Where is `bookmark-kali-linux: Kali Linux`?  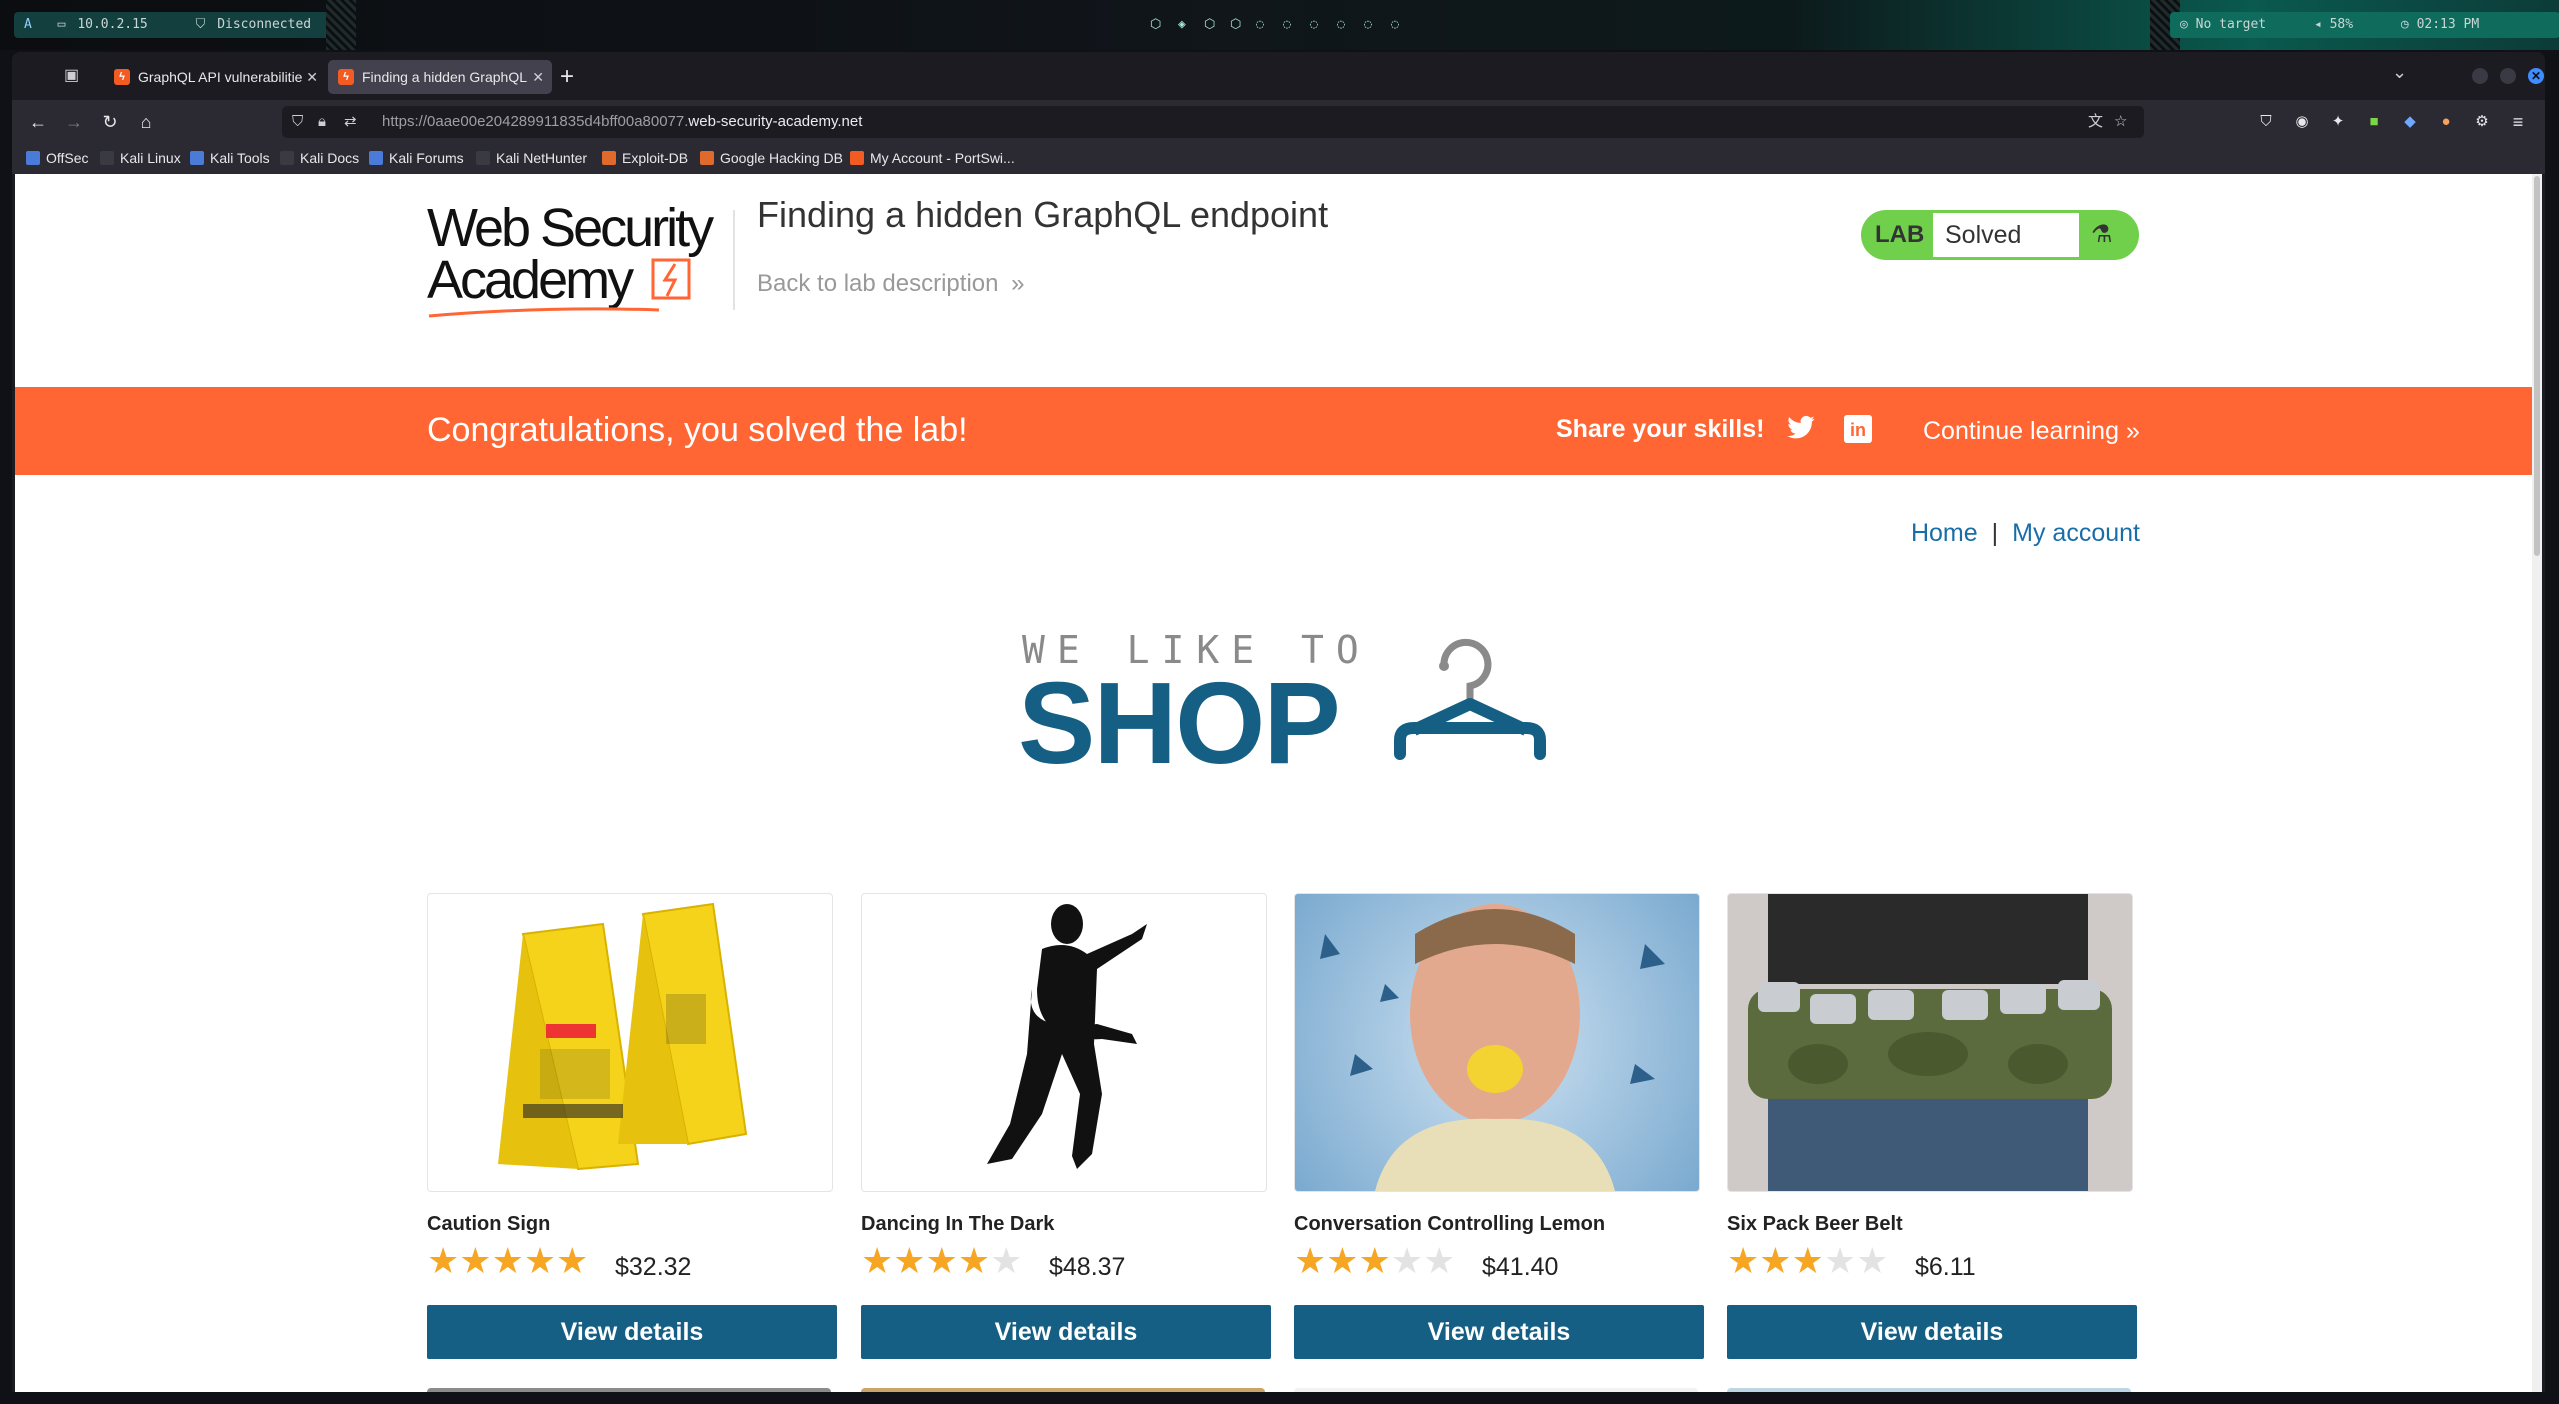 bookmark-kali-linux: Kali Linux is located at coordinates (140, 158).